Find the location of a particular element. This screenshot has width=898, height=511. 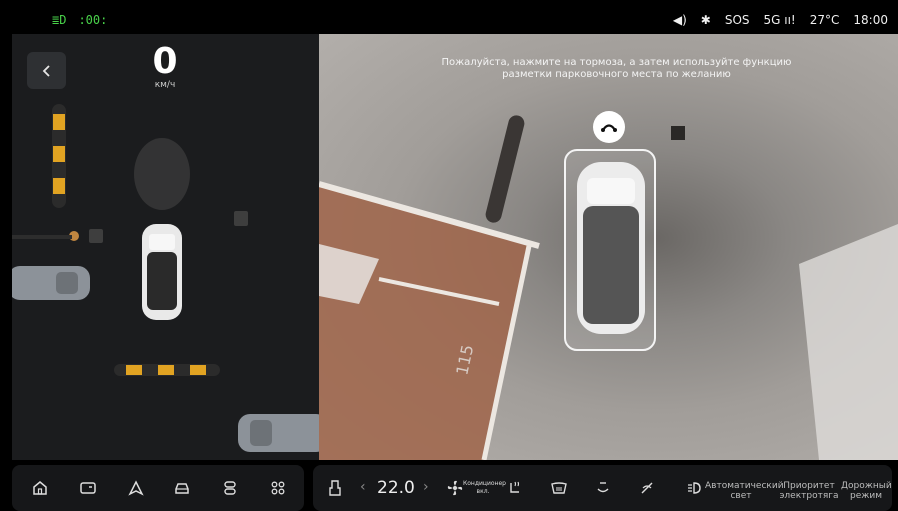

auto-light-toggle: Автоматический свет is located at coordinates (744, 491).